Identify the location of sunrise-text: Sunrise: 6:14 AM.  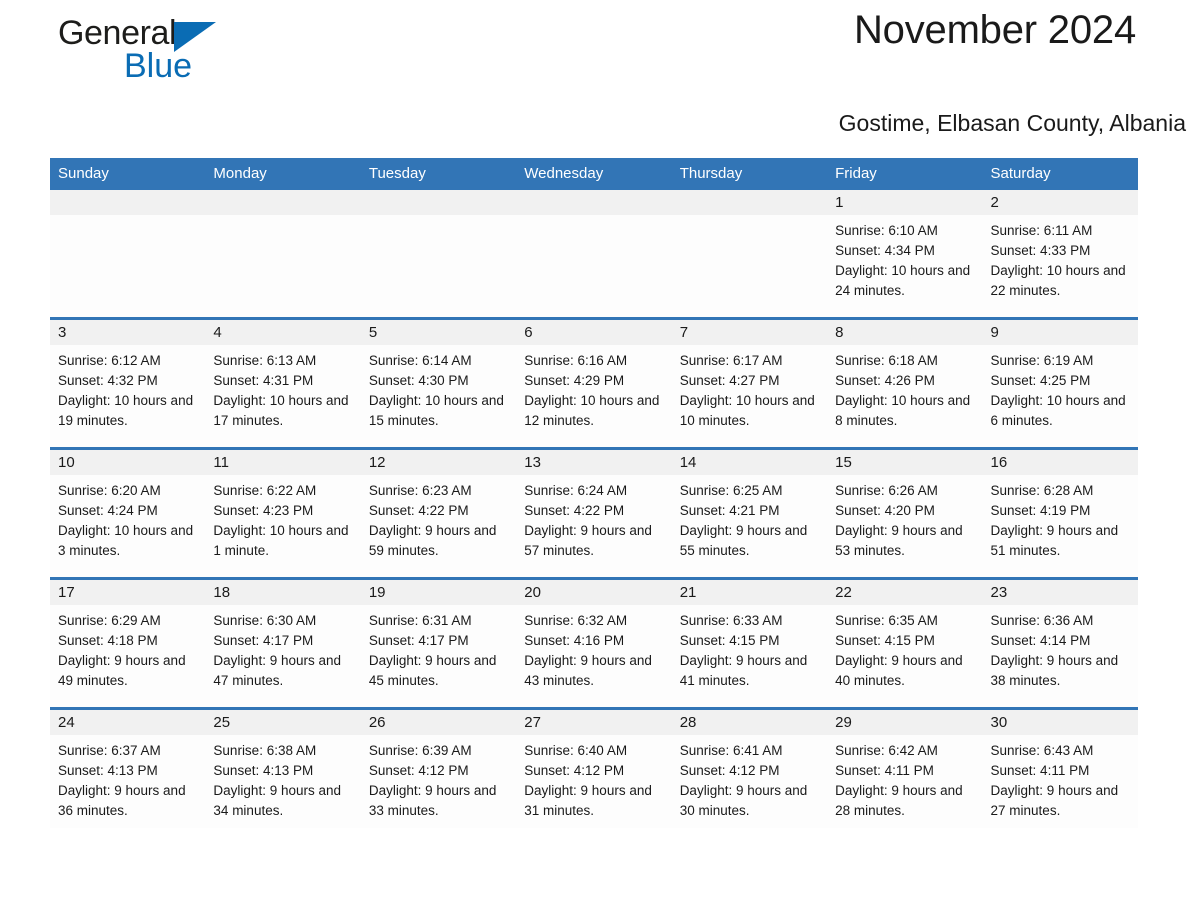
(420, 360).